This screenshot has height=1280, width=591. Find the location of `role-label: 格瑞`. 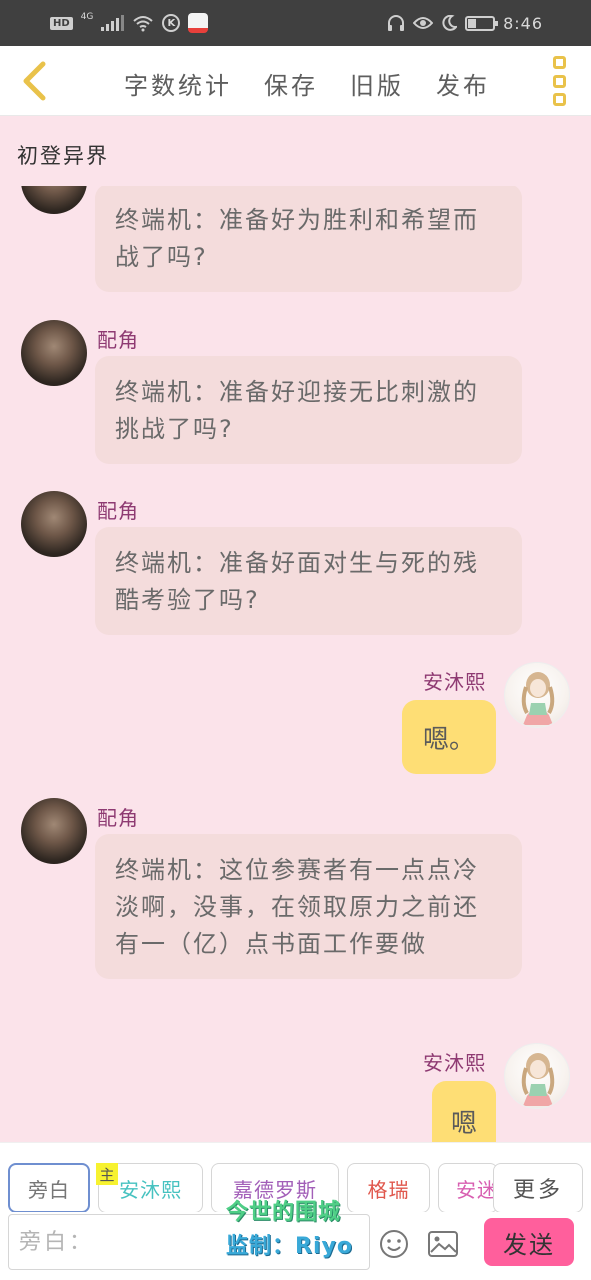

role-label: 格瑞 is located at coordinates (388, 1189).